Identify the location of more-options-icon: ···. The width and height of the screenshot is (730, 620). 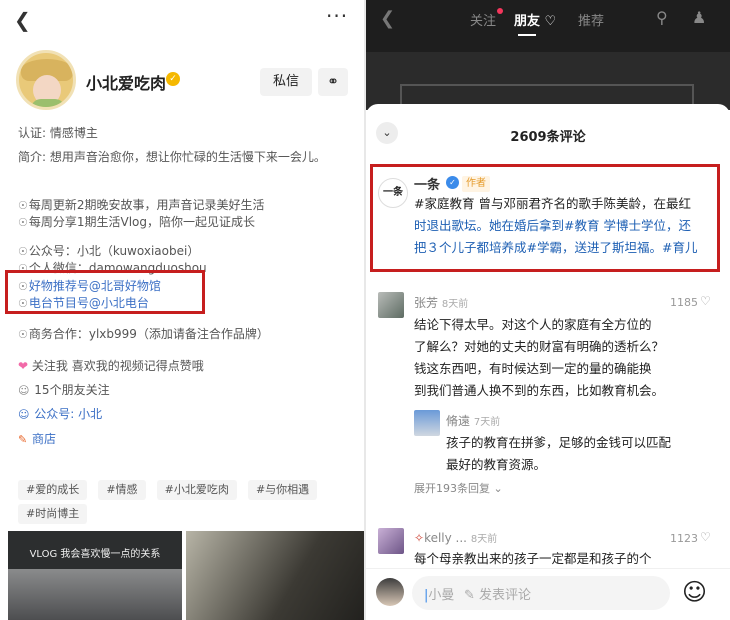
(337, 16).